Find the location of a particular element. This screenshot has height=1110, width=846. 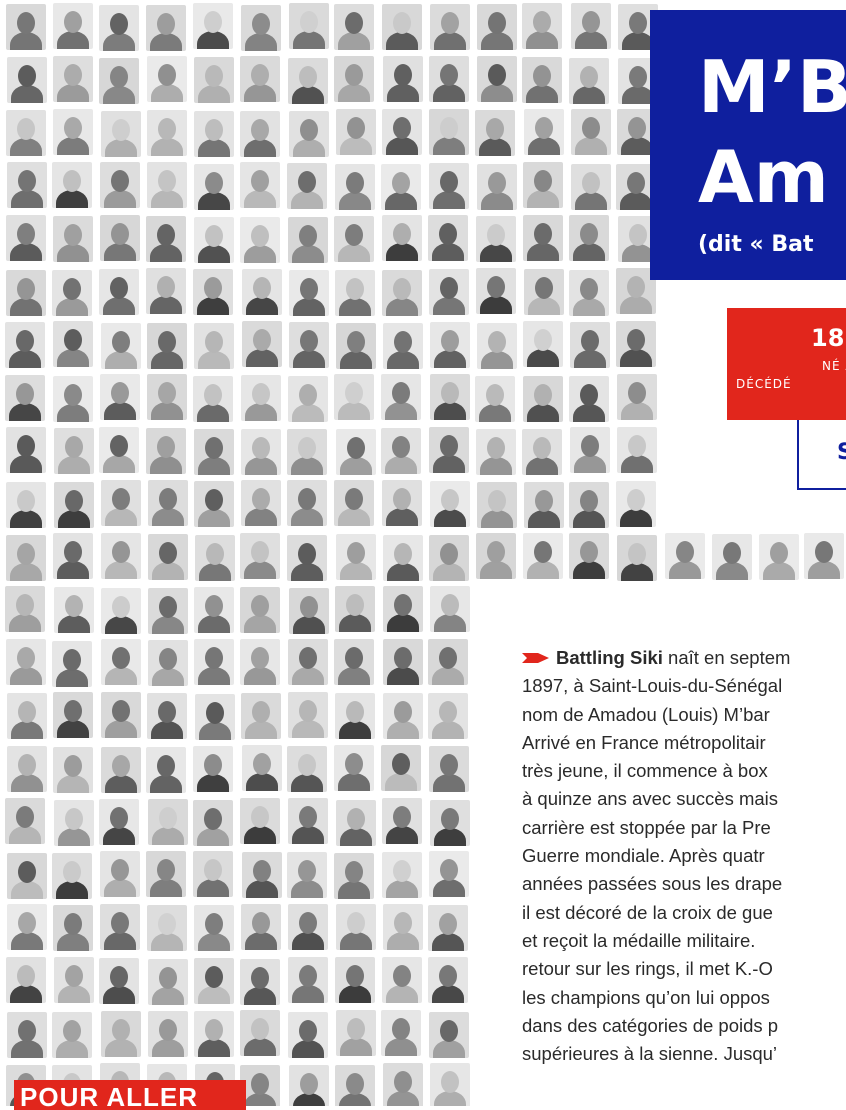

red-arrow-bullet-icon is located at coordinates (535, 658).